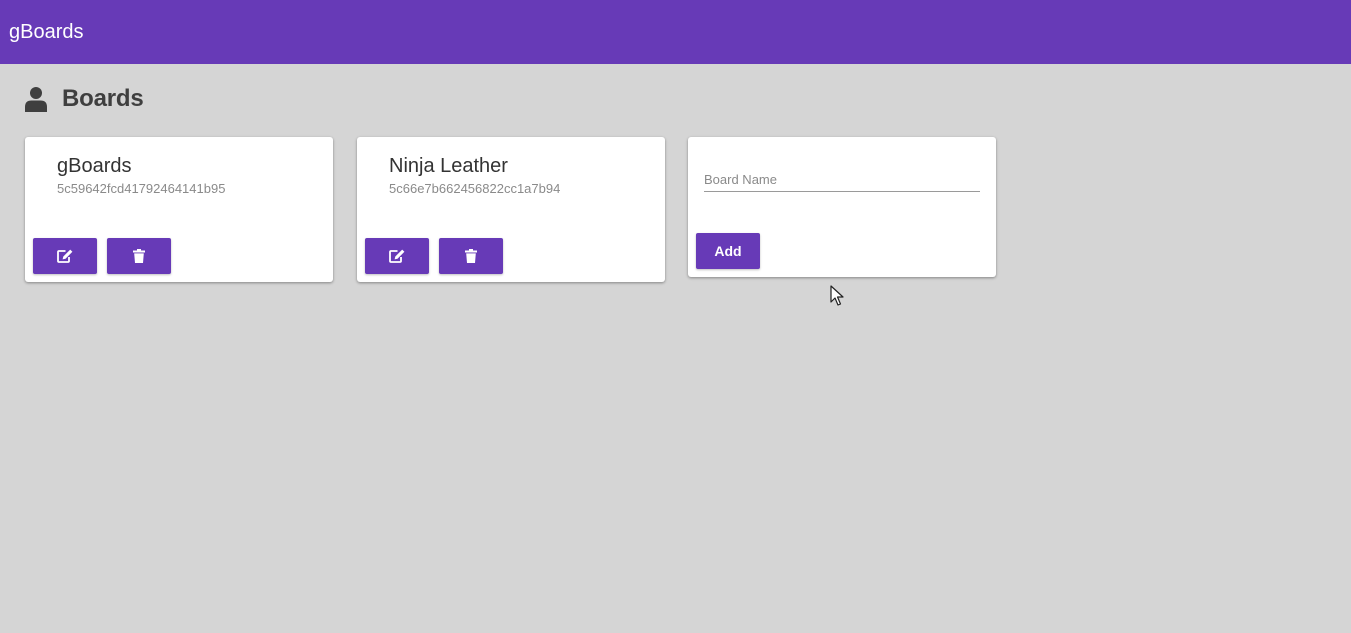 Image resolution: width=1351 pixels, height=633 pixels. I want to click on board-name: gBoards, so click(94, 166).